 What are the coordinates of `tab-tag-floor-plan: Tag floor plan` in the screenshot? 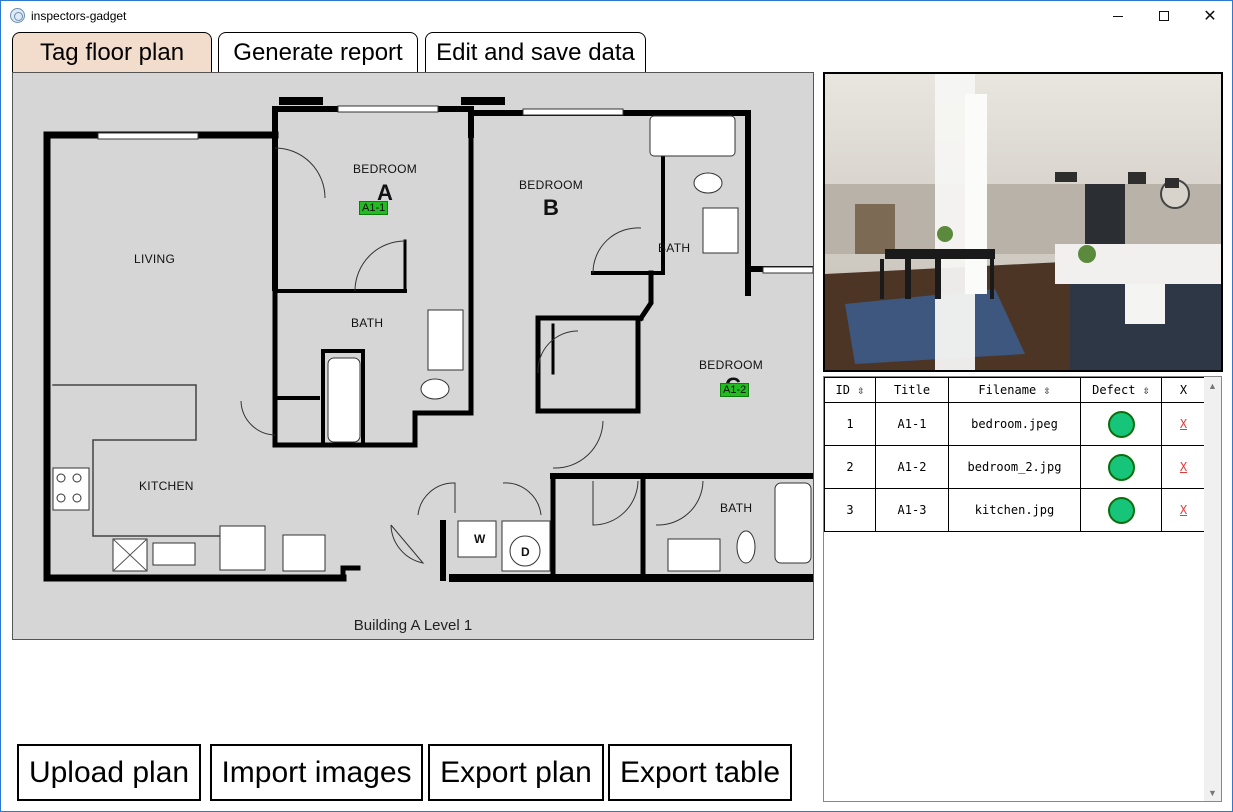 It's located at (112, 52).